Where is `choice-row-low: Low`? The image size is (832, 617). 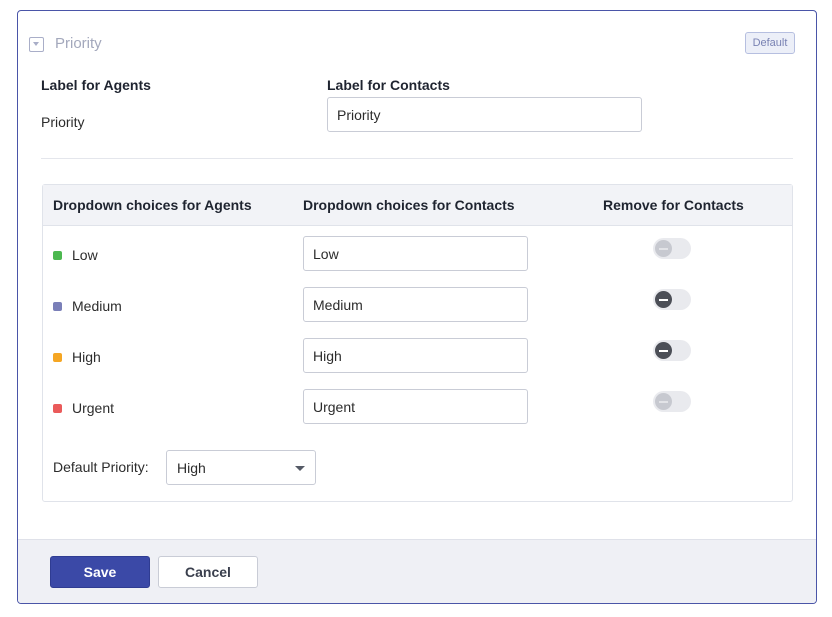
choice-row-low: Low is located at coordinates (417, 254).